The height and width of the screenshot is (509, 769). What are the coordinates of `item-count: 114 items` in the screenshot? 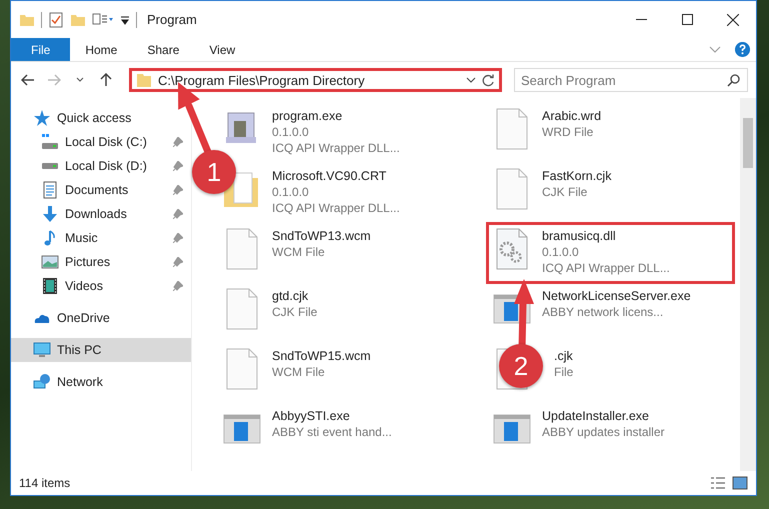 It's located at (44, 483).